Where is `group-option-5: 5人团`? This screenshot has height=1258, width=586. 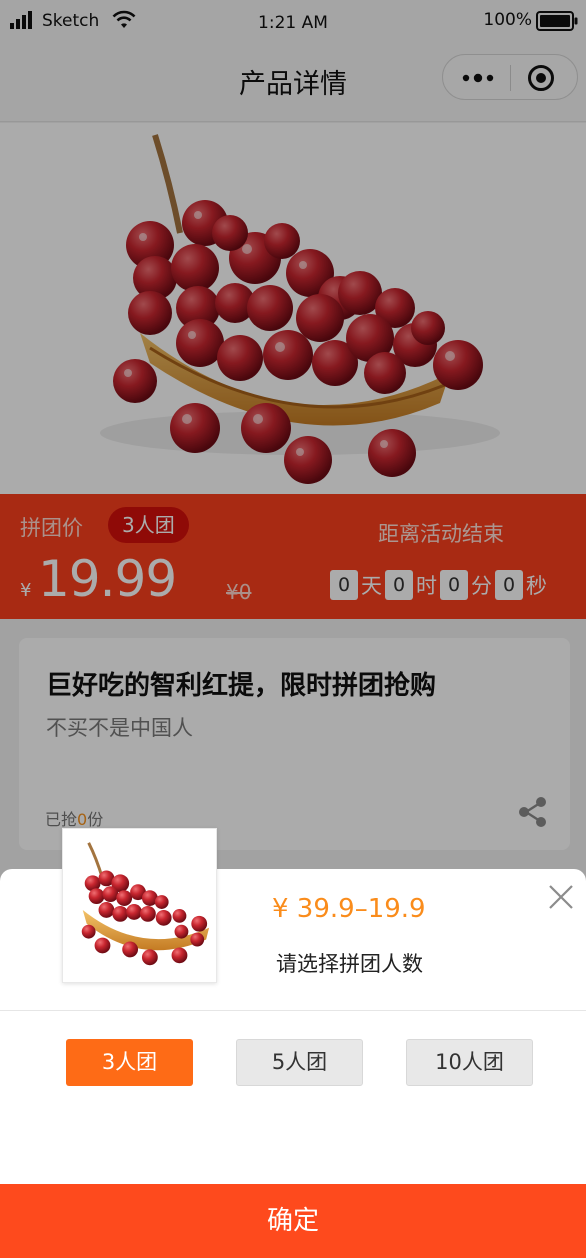
group-option-5: 5人团 is located at coordinates (299, 1062).